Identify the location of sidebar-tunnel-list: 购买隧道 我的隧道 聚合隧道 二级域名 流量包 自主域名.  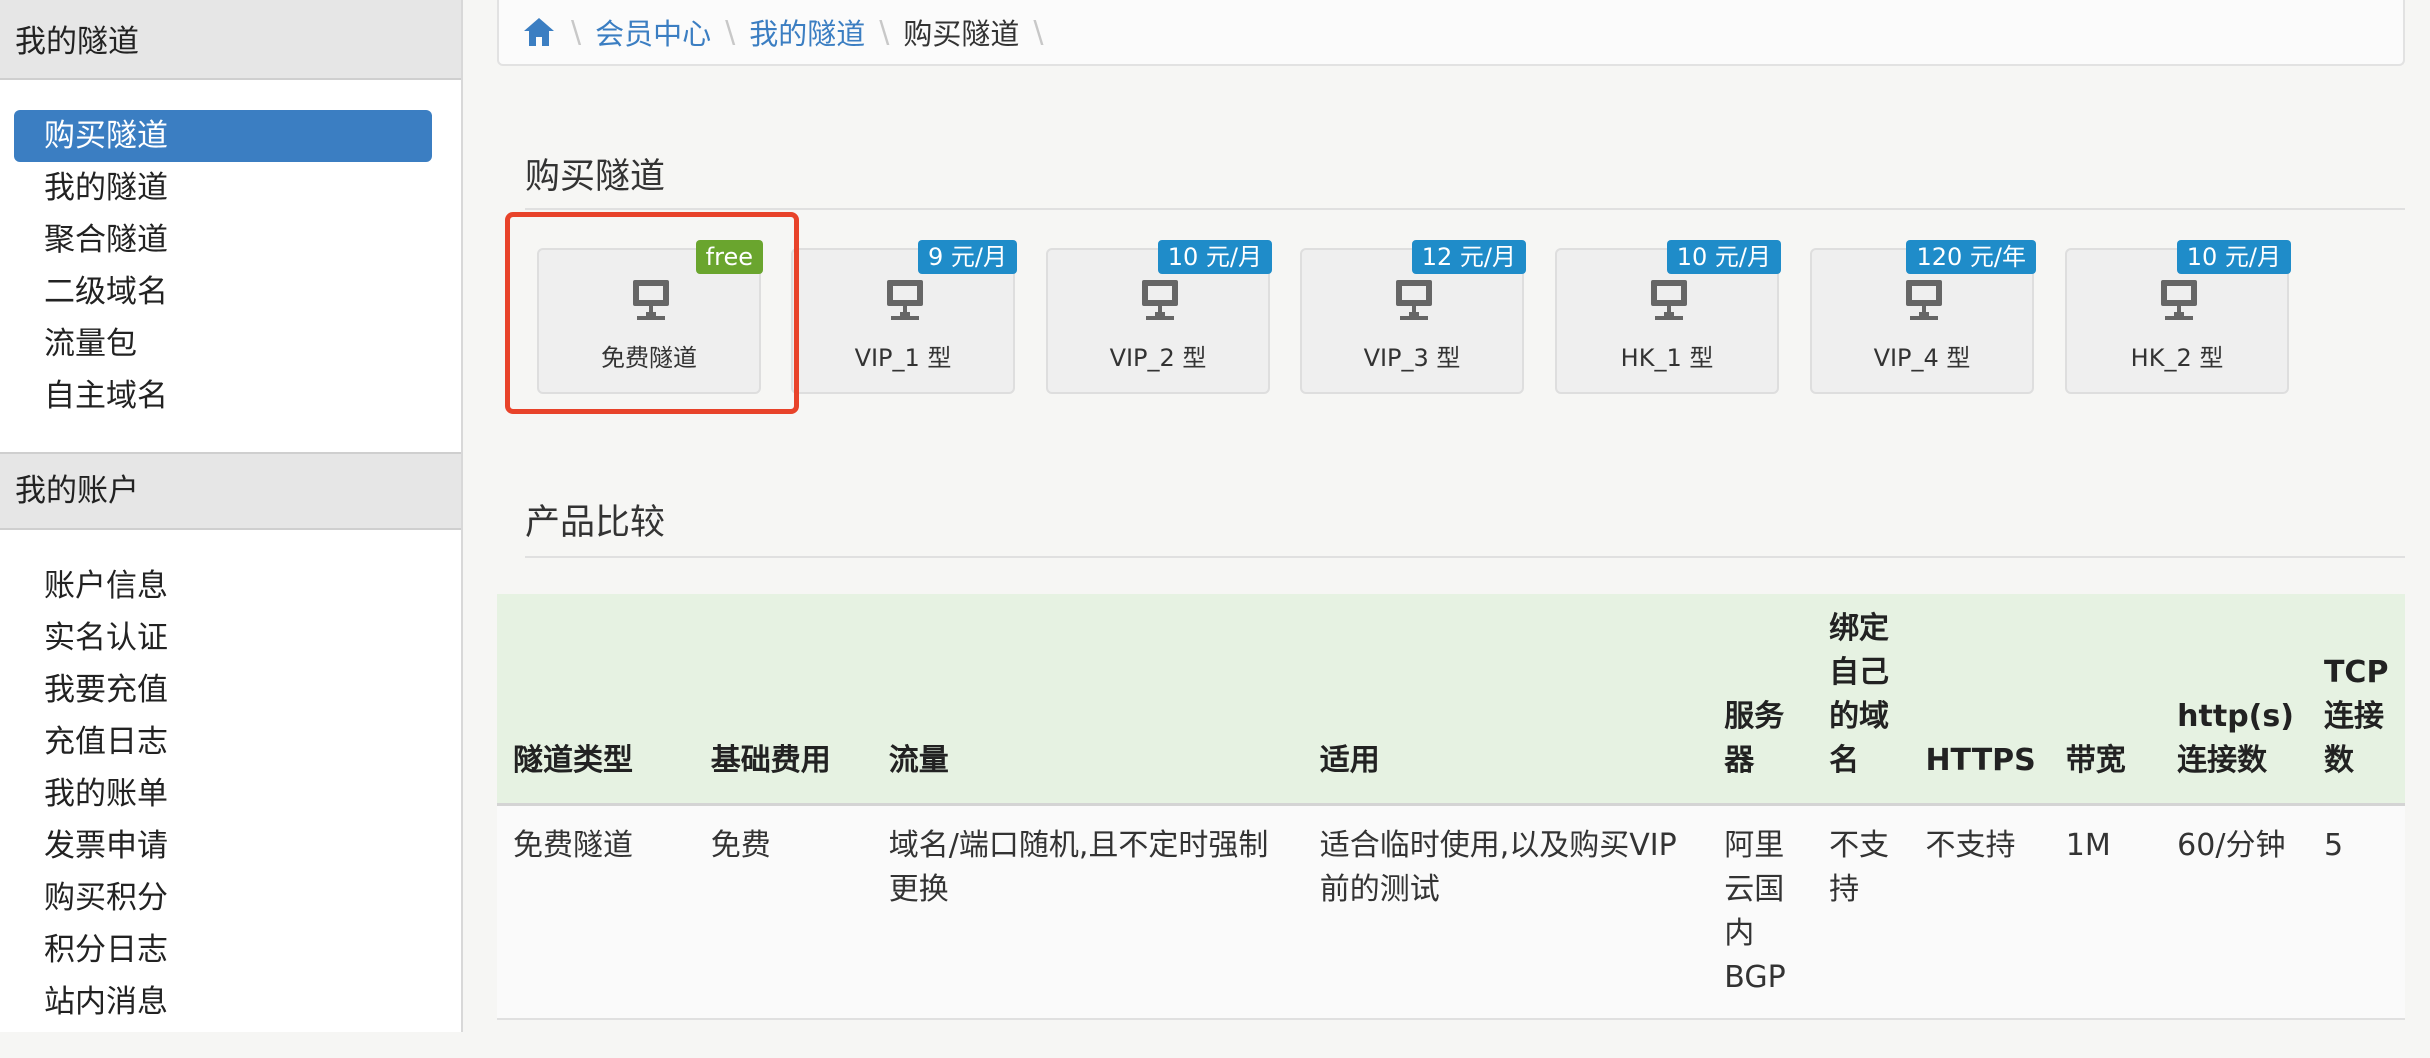
(230, 266).